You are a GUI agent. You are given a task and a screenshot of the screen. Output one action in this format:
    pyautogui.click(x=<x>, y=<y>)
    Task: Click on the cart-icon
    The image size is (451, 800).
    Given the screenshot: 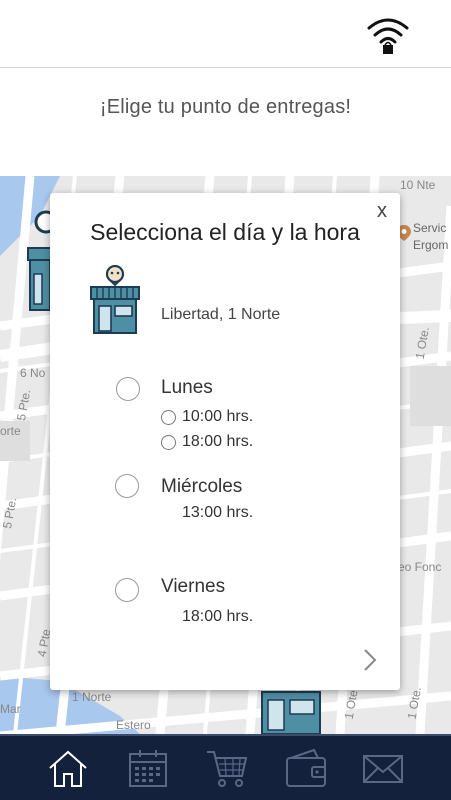 What is the action you would take?
    pyautogui.click(x=227, y=768)
    